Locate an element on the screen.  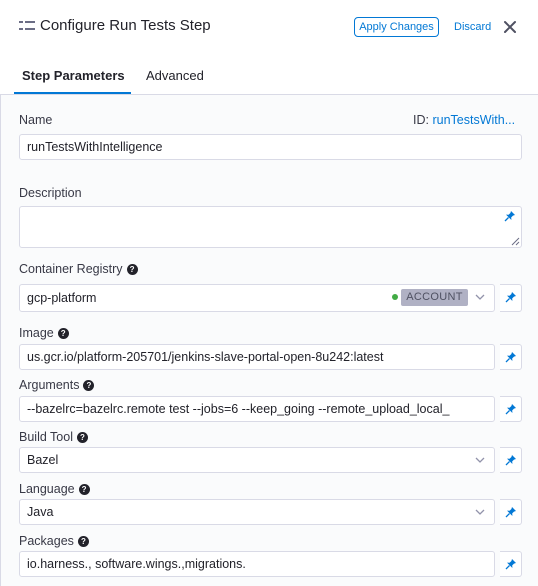
build-tool-pin-button is located at coordinates (511, 460).